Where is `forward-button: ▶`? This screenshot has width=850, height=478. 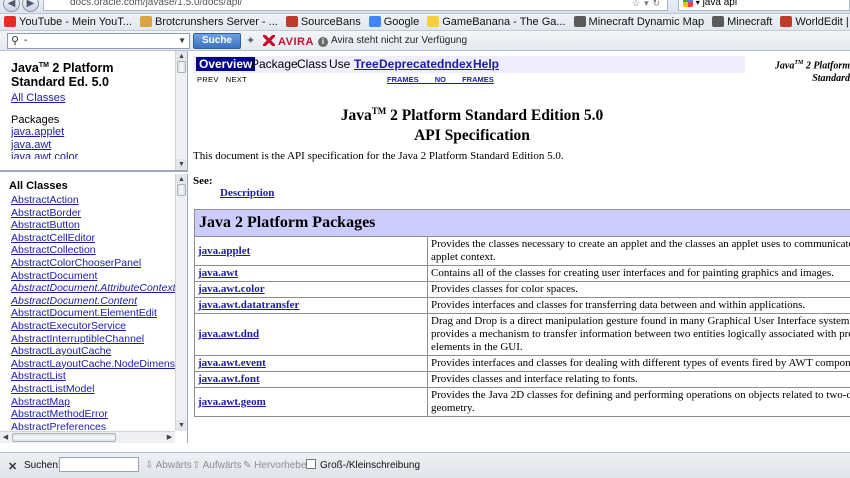 forward-button: ▶ is located at coordinates (30, 6).